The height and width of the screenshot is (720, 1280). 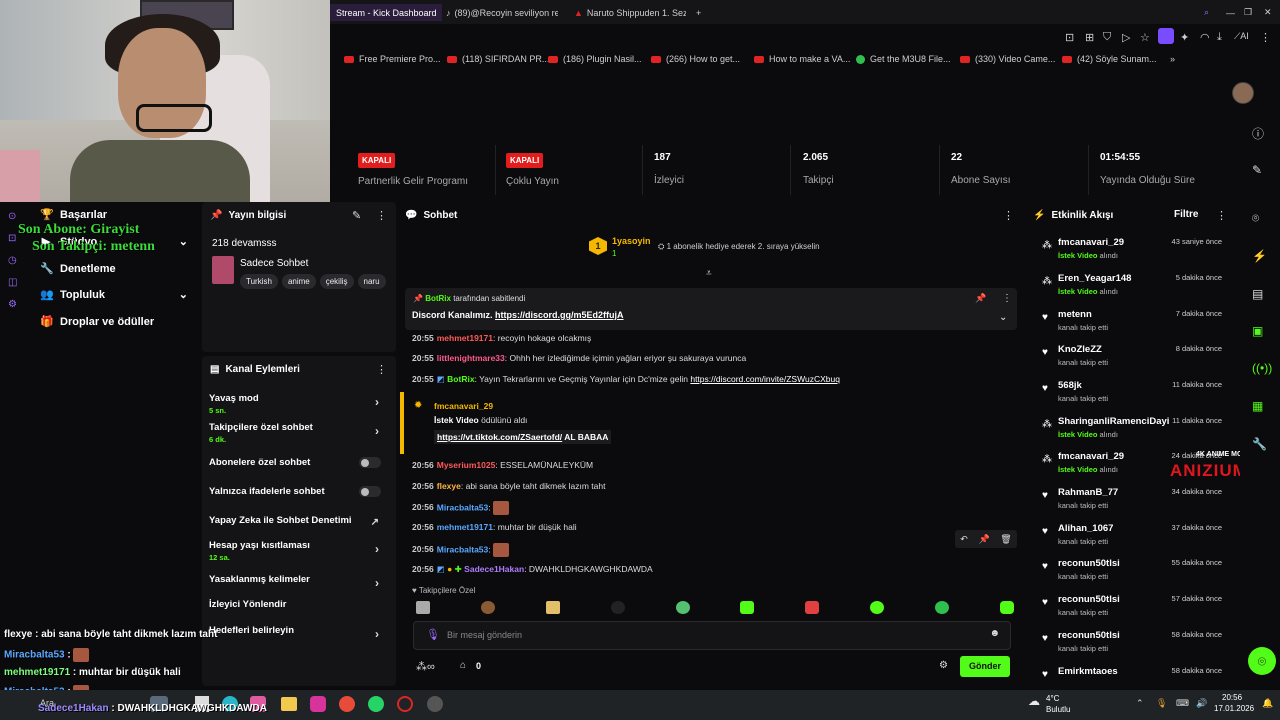 What do you see at coordinates (347, 704) in the screenshot?
I see `chrome-icon` at bounding box center [347, 704].